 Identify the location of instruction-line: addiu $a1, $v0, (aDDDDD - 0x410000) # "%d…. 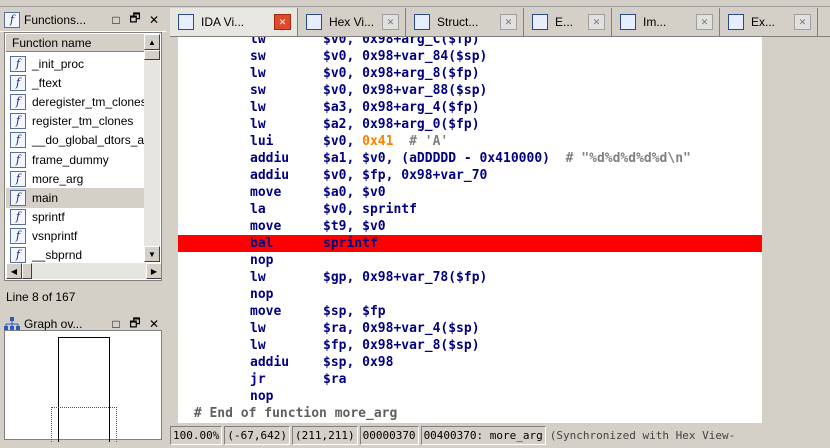
(470, 158).